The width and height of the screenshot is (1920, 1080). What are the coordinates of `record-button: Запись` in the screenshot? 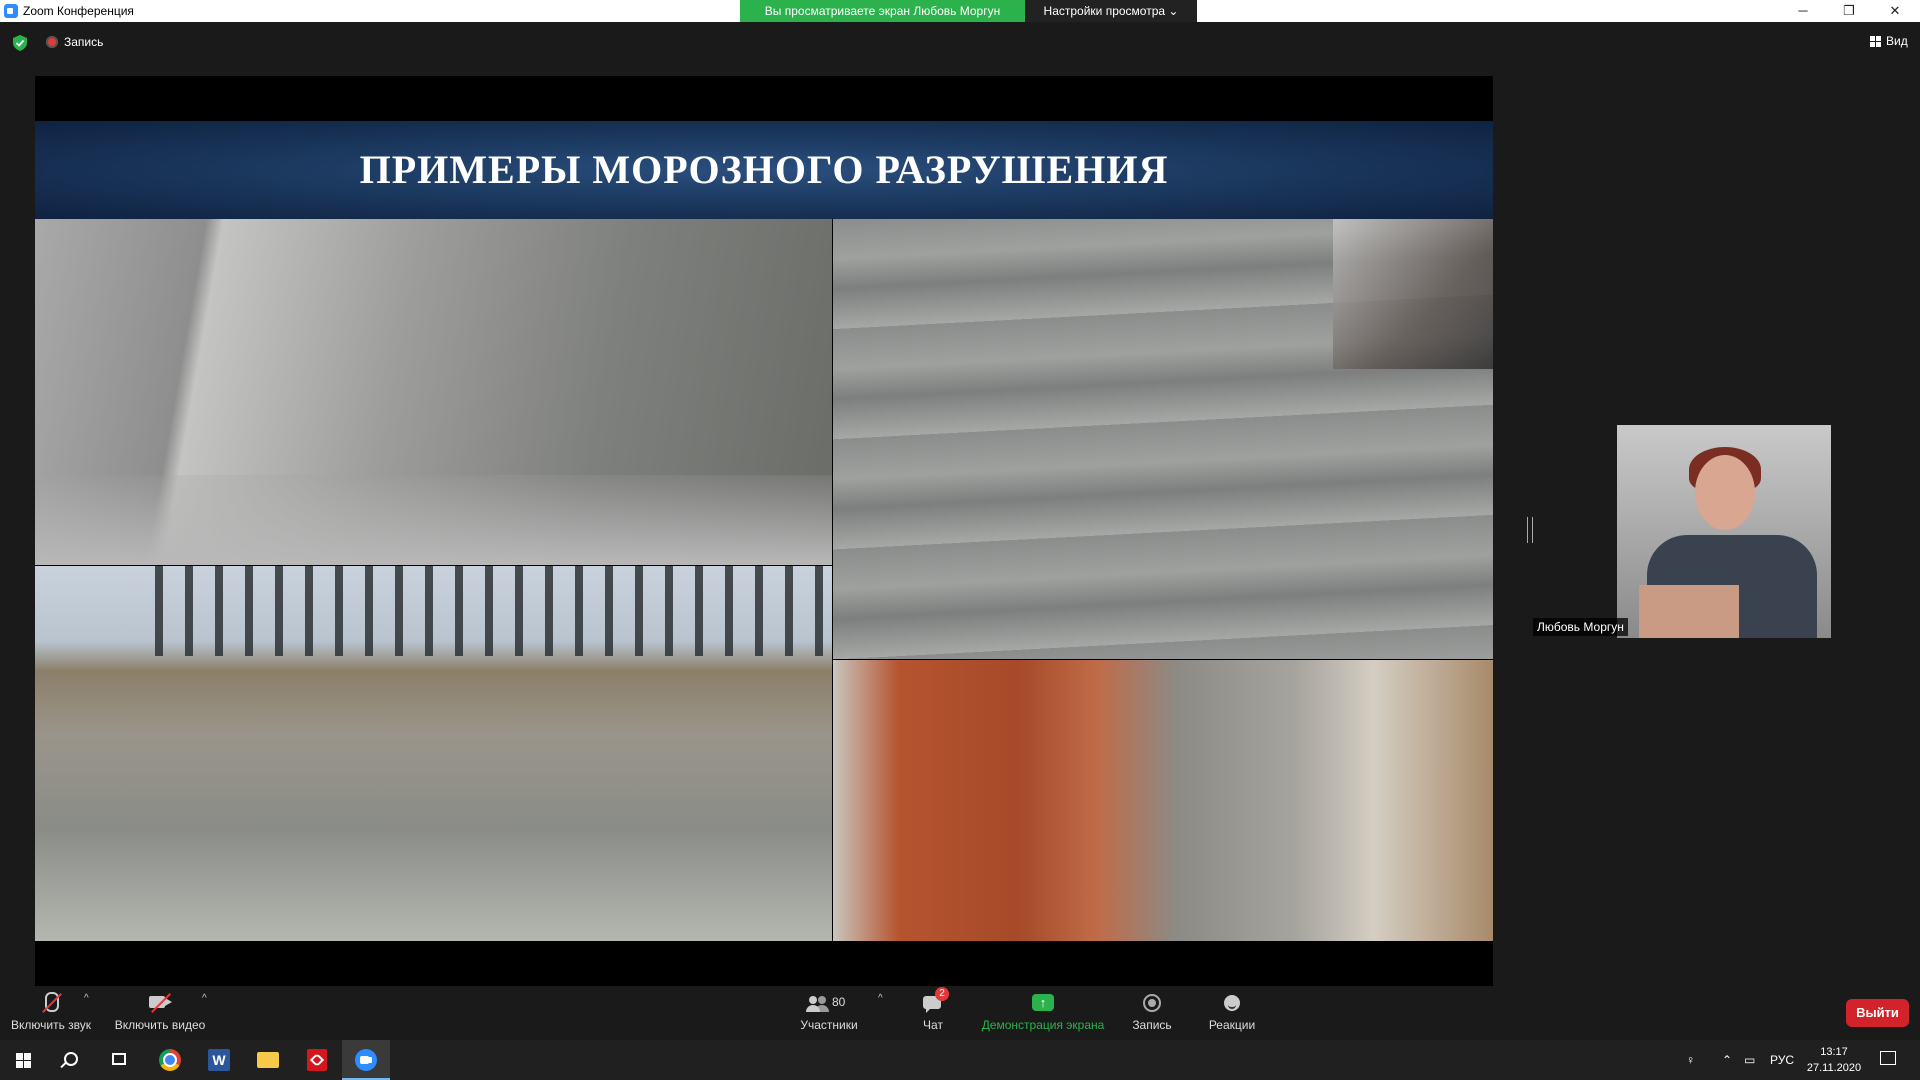 It's located at (1152, 1013).